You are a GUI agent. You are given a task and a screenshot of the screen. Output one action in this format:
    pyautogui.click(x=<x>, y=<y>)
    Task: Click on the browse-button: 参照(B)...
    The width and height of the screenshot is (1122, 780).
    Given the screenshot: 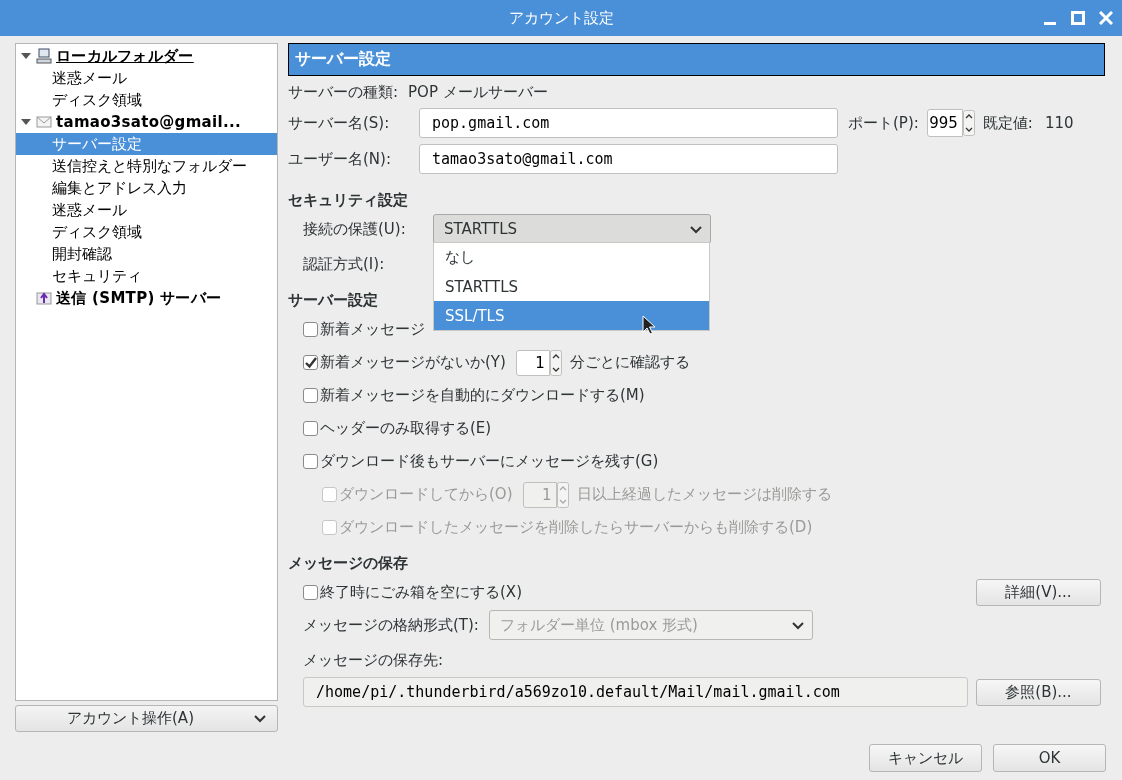 What is the action you would take?
    pyautogui.click(x=1038, y=692)
    